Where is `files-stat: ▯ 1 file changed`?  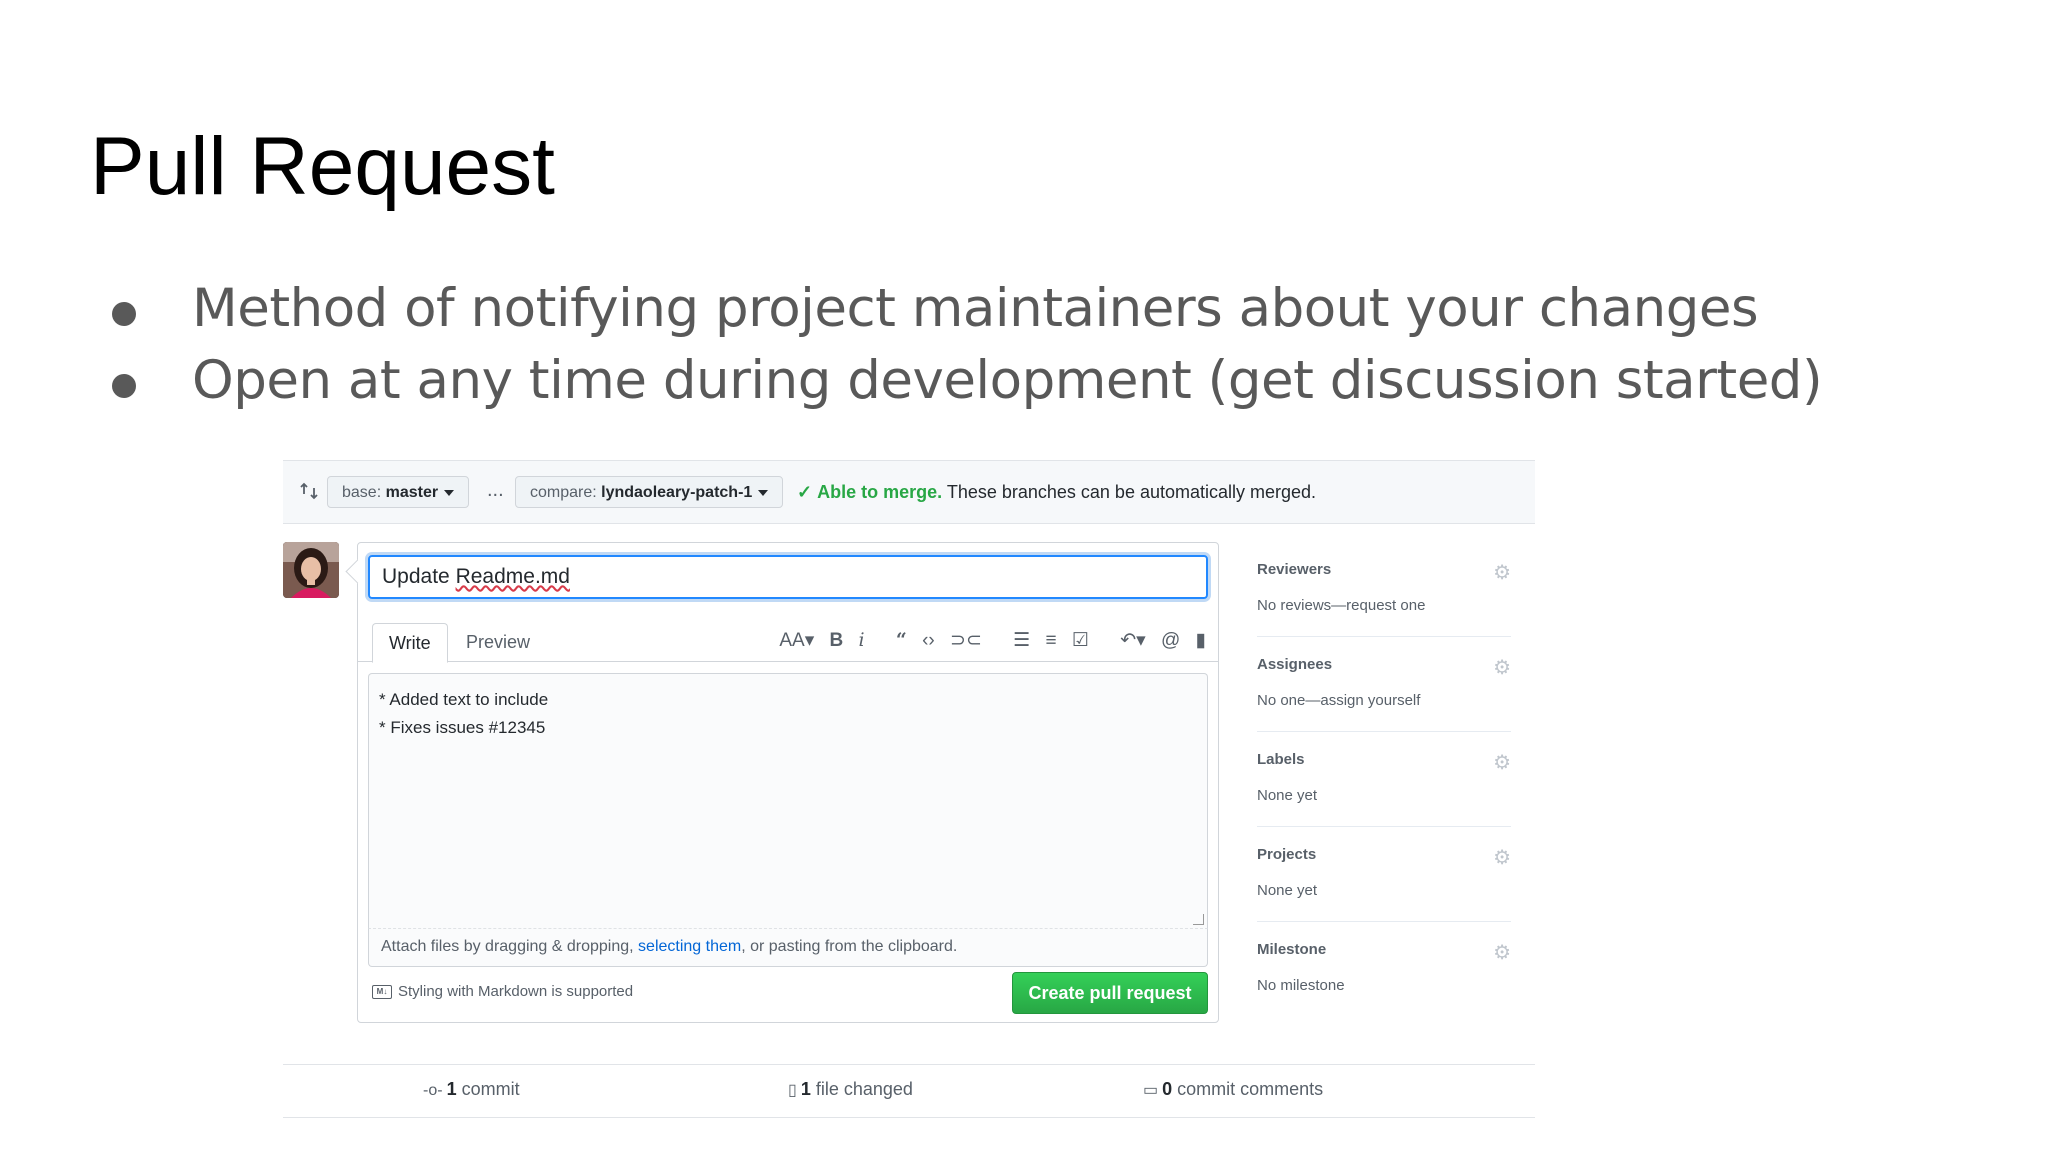 files-stat: ▯ 1 file changed is located at coordinates (850, 1089).